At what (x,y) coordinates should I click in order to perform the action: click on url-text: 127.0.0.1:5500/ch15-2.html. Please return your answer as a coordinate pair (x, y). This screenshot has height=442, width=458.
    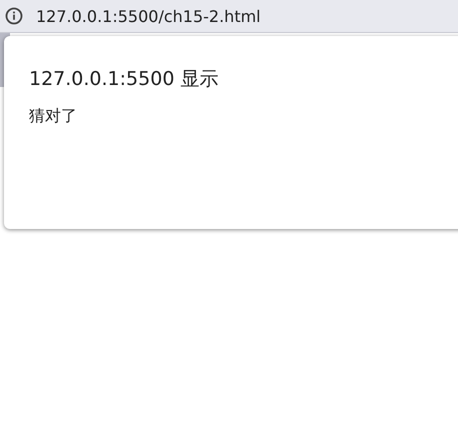
    Looking at the image, I should click on (148, 16).